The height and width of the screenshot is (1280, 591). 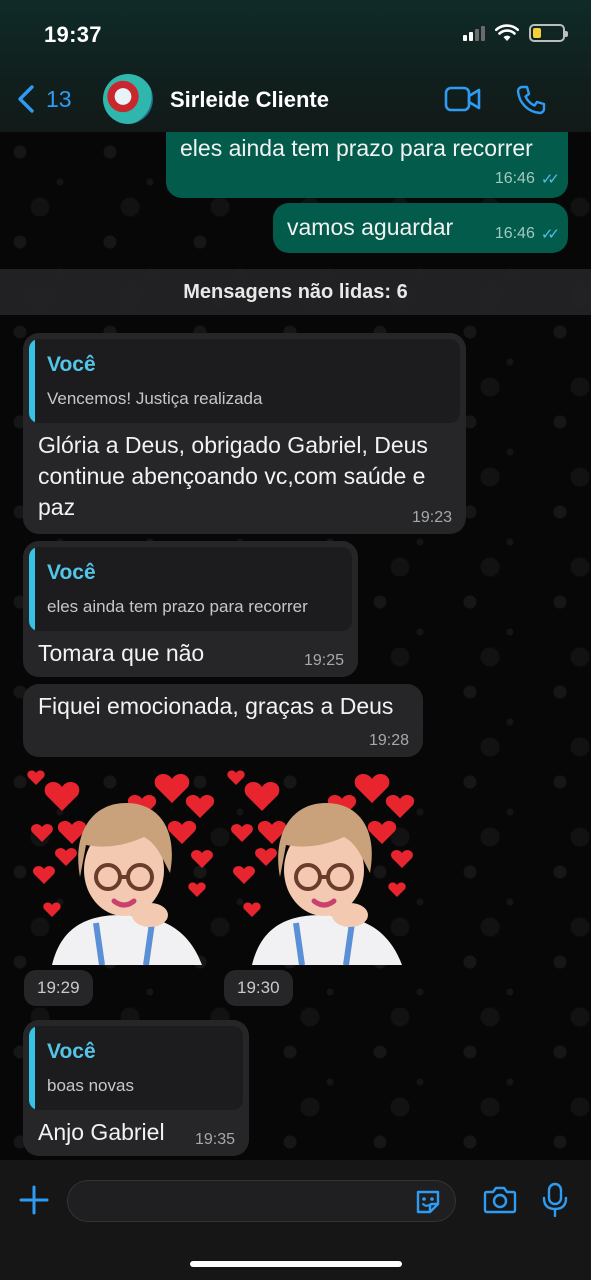 I want to click on avatar, so click(x=128, y=99).